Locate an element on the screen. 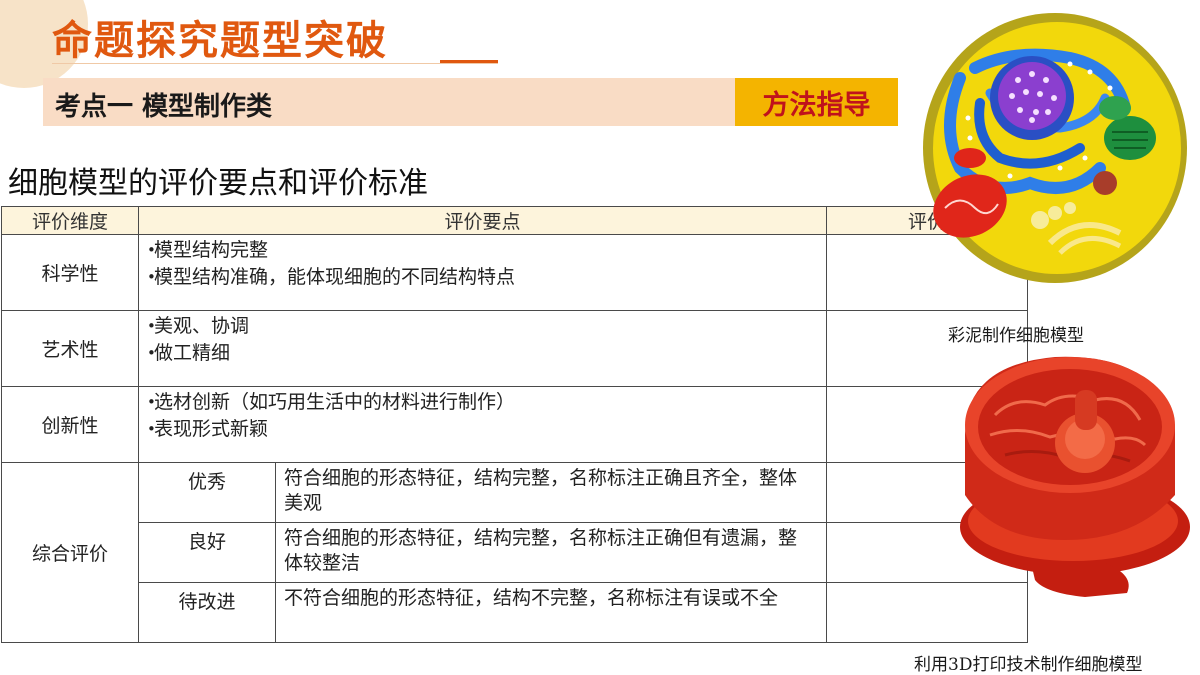 This screenshot has height=675, width=1200. topic-label: 考点一 模型制作类 is located at coordinates (164, 107).